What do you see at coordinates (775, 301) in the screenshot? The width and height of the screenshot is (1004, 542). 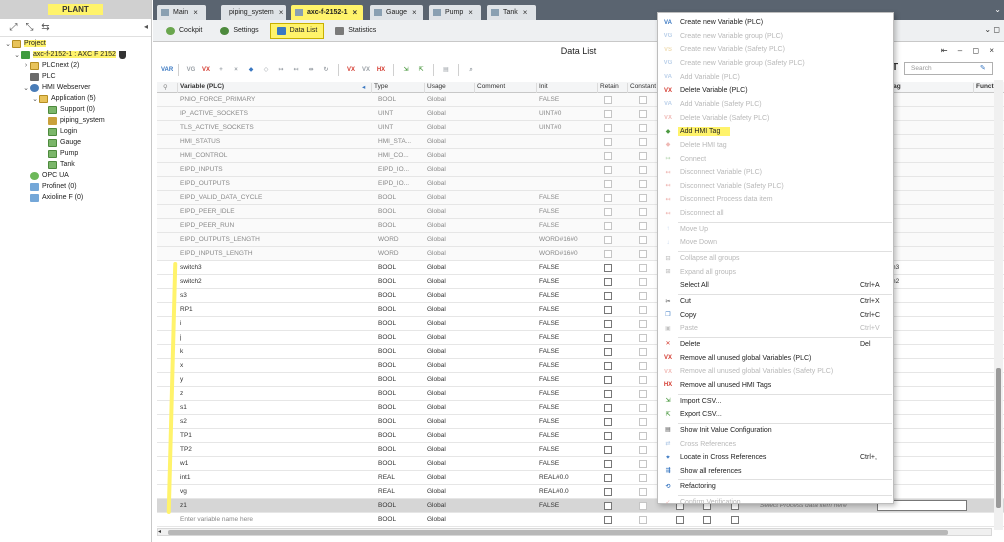 I see `menu-item-cut: ✂ Cut Ctrl+X` at bounding box center [775, 301].